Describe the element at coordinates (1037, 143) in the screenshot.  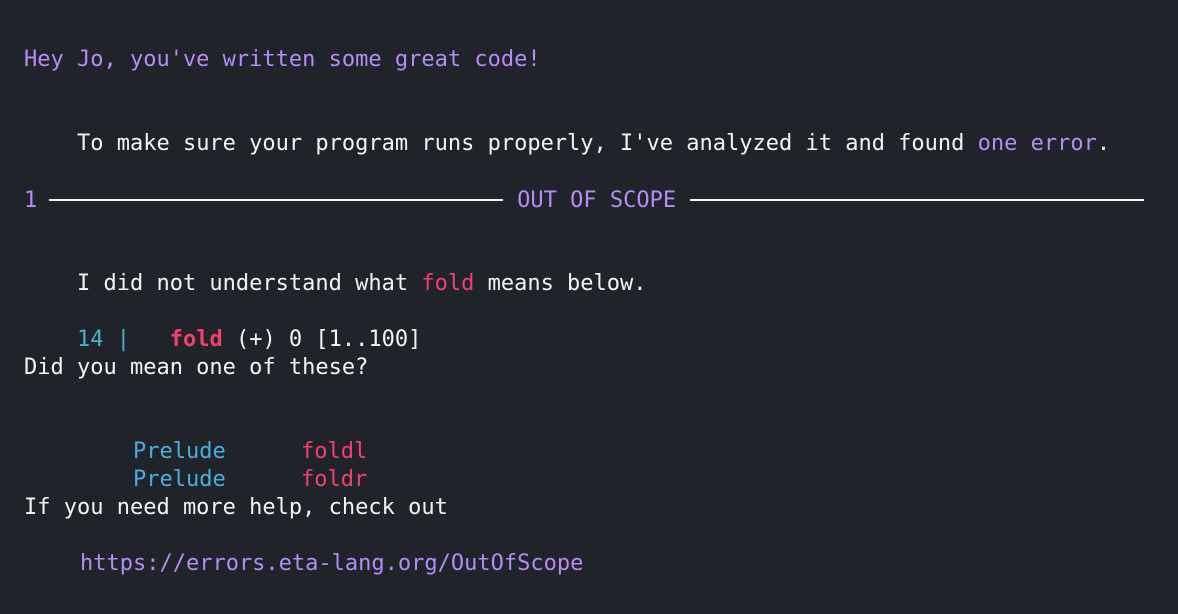
I see `summary-highlight: one error` at that location.